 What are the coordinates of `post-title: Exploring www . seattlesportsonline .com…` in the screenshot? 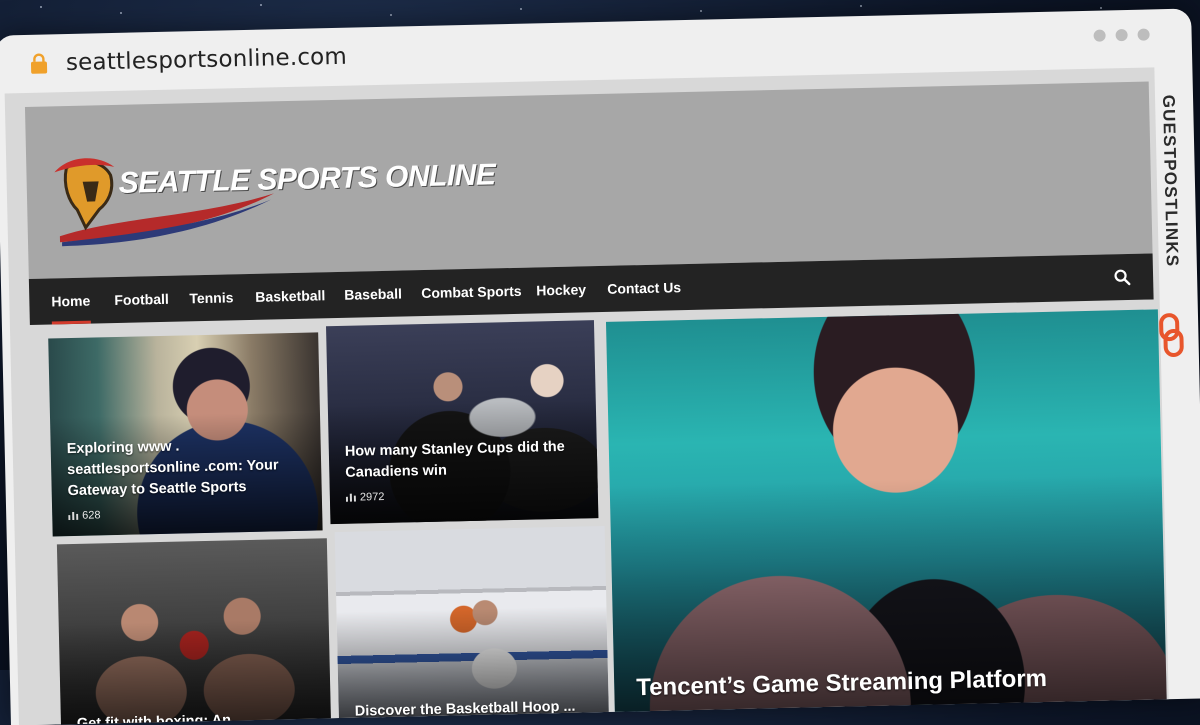 It's located at (186, 468).